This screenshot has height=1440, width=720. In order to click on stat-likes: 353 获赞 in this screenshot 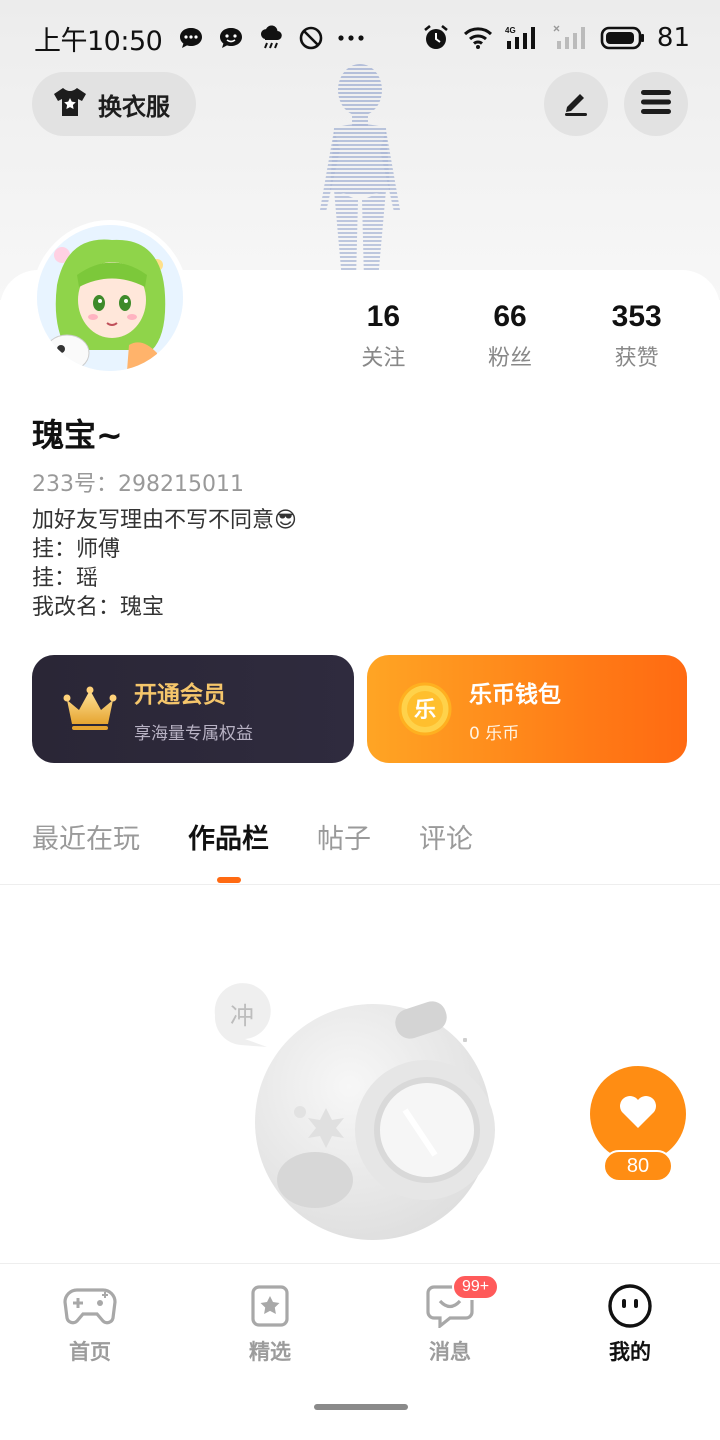, I will do `click(636, 336)`.